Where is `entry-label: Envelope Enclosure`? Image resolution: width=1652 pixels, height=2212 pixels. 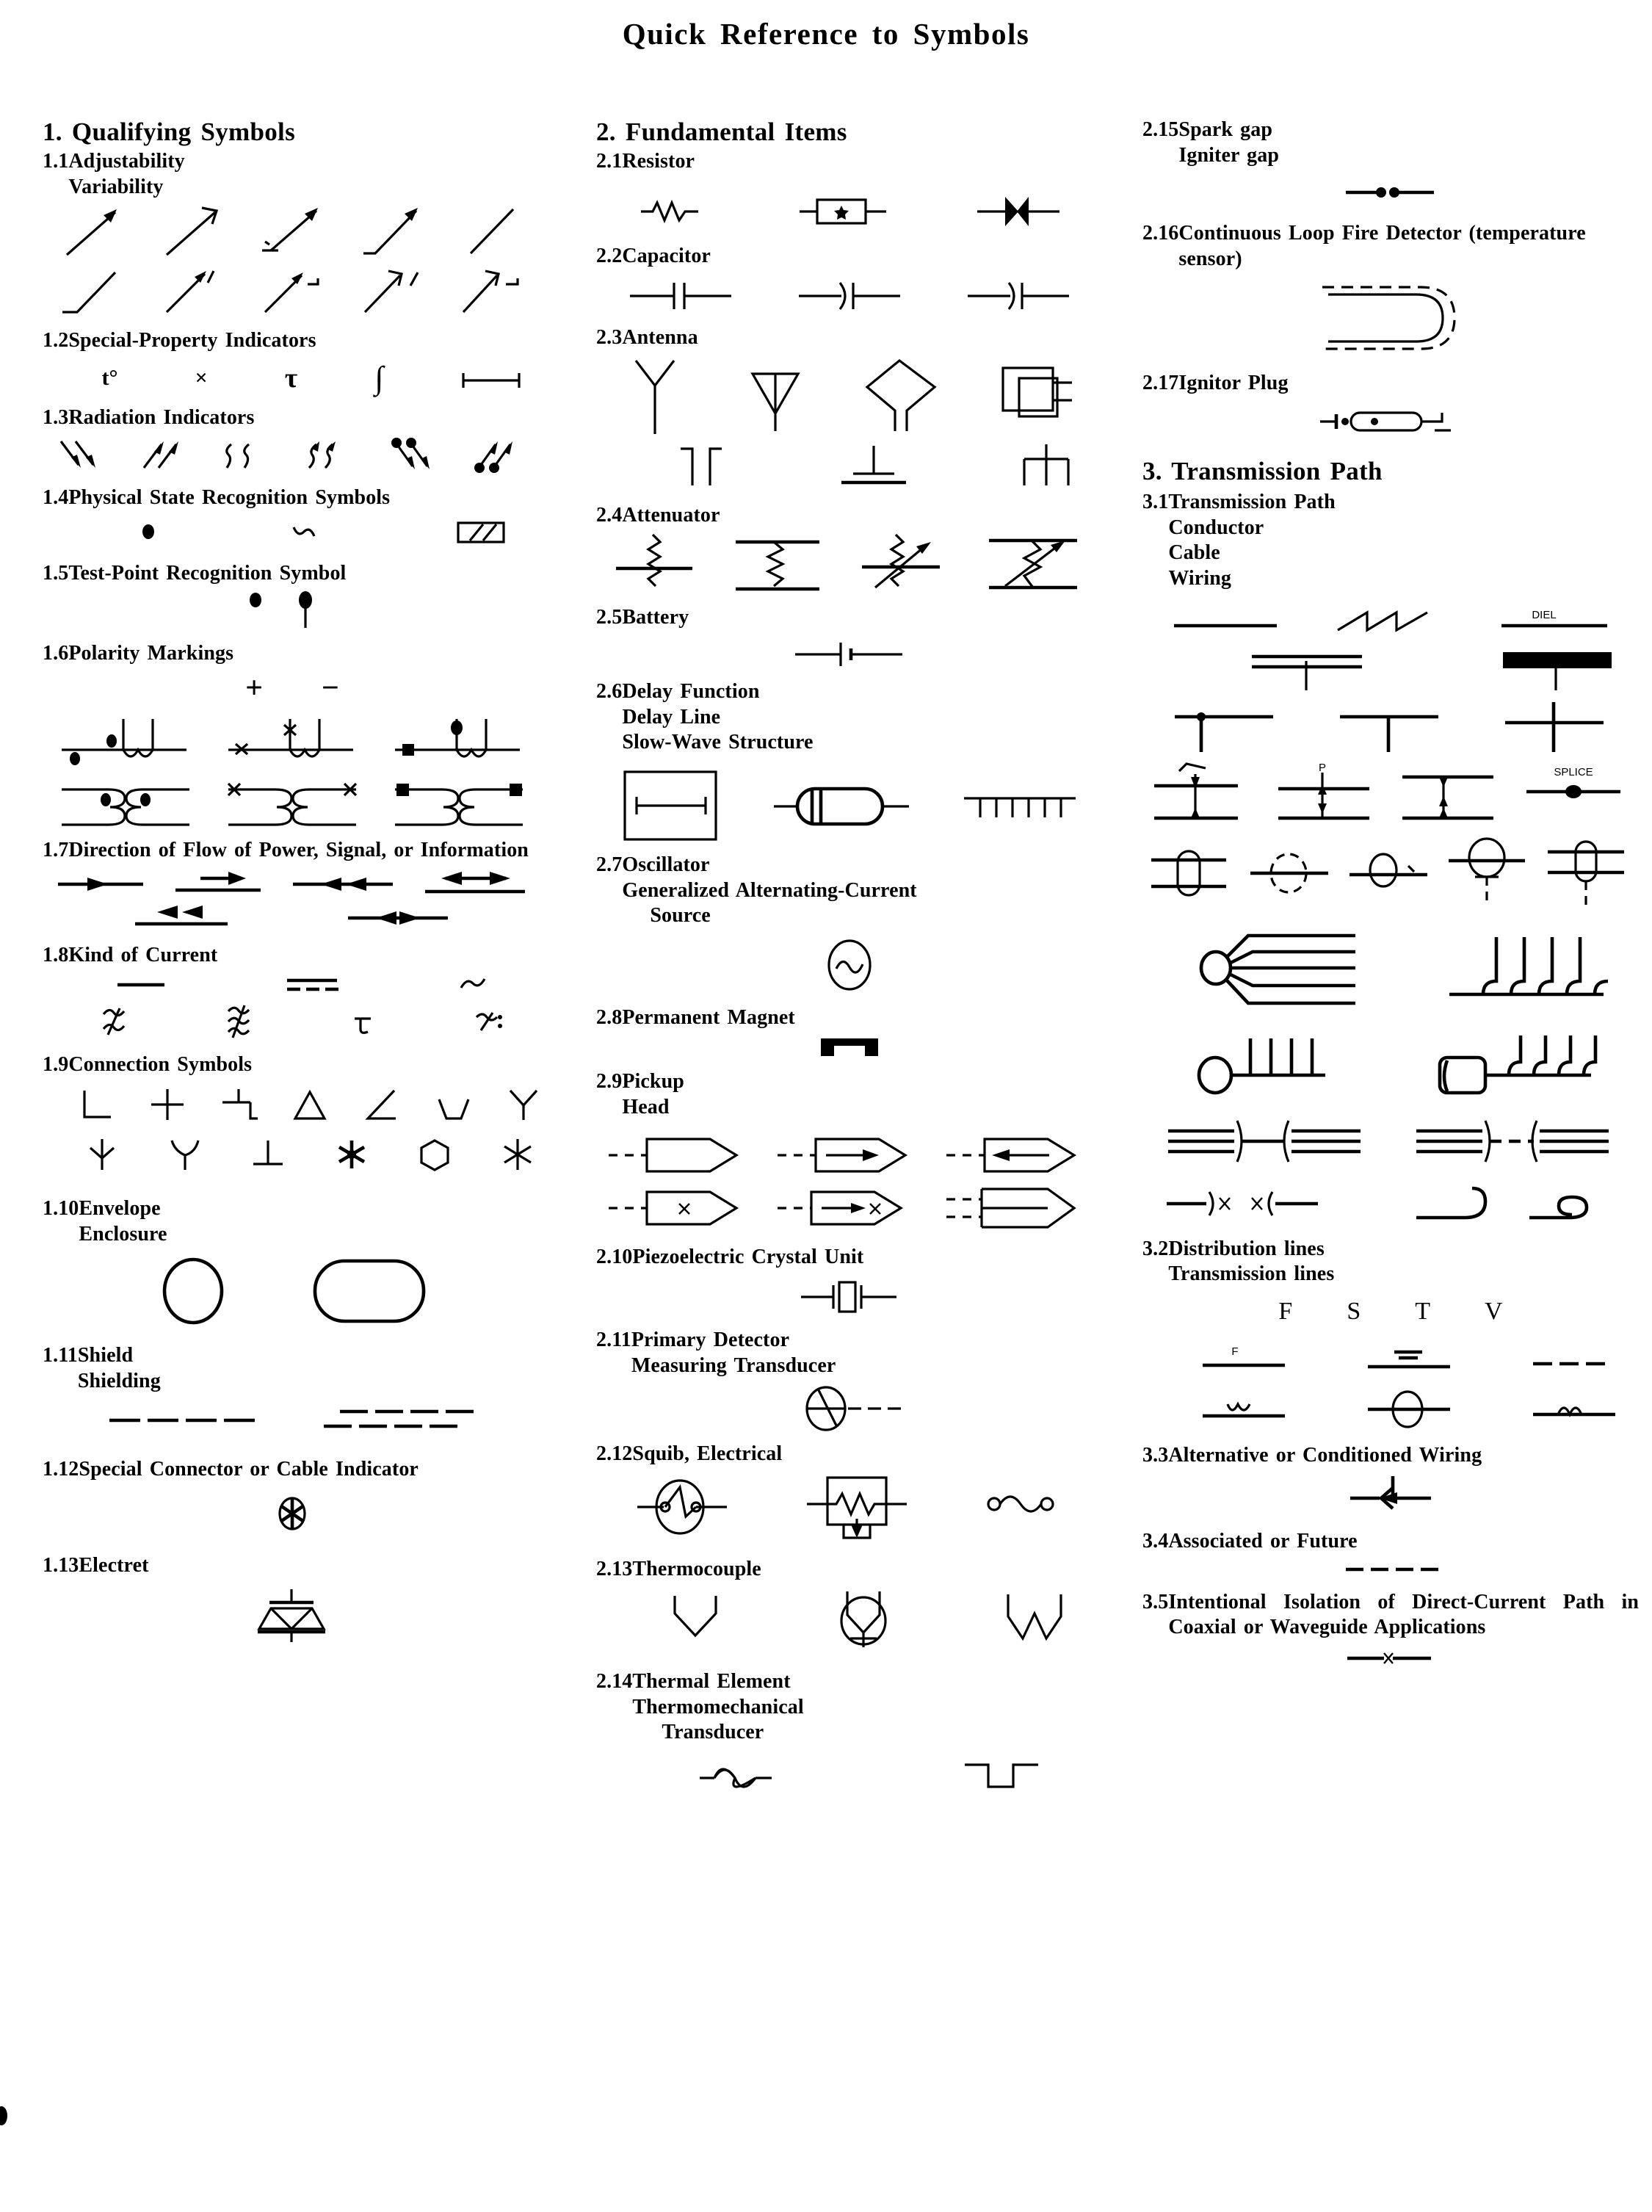
entry-label: Envelope Enclosure is located at coordinates (123, 1221).